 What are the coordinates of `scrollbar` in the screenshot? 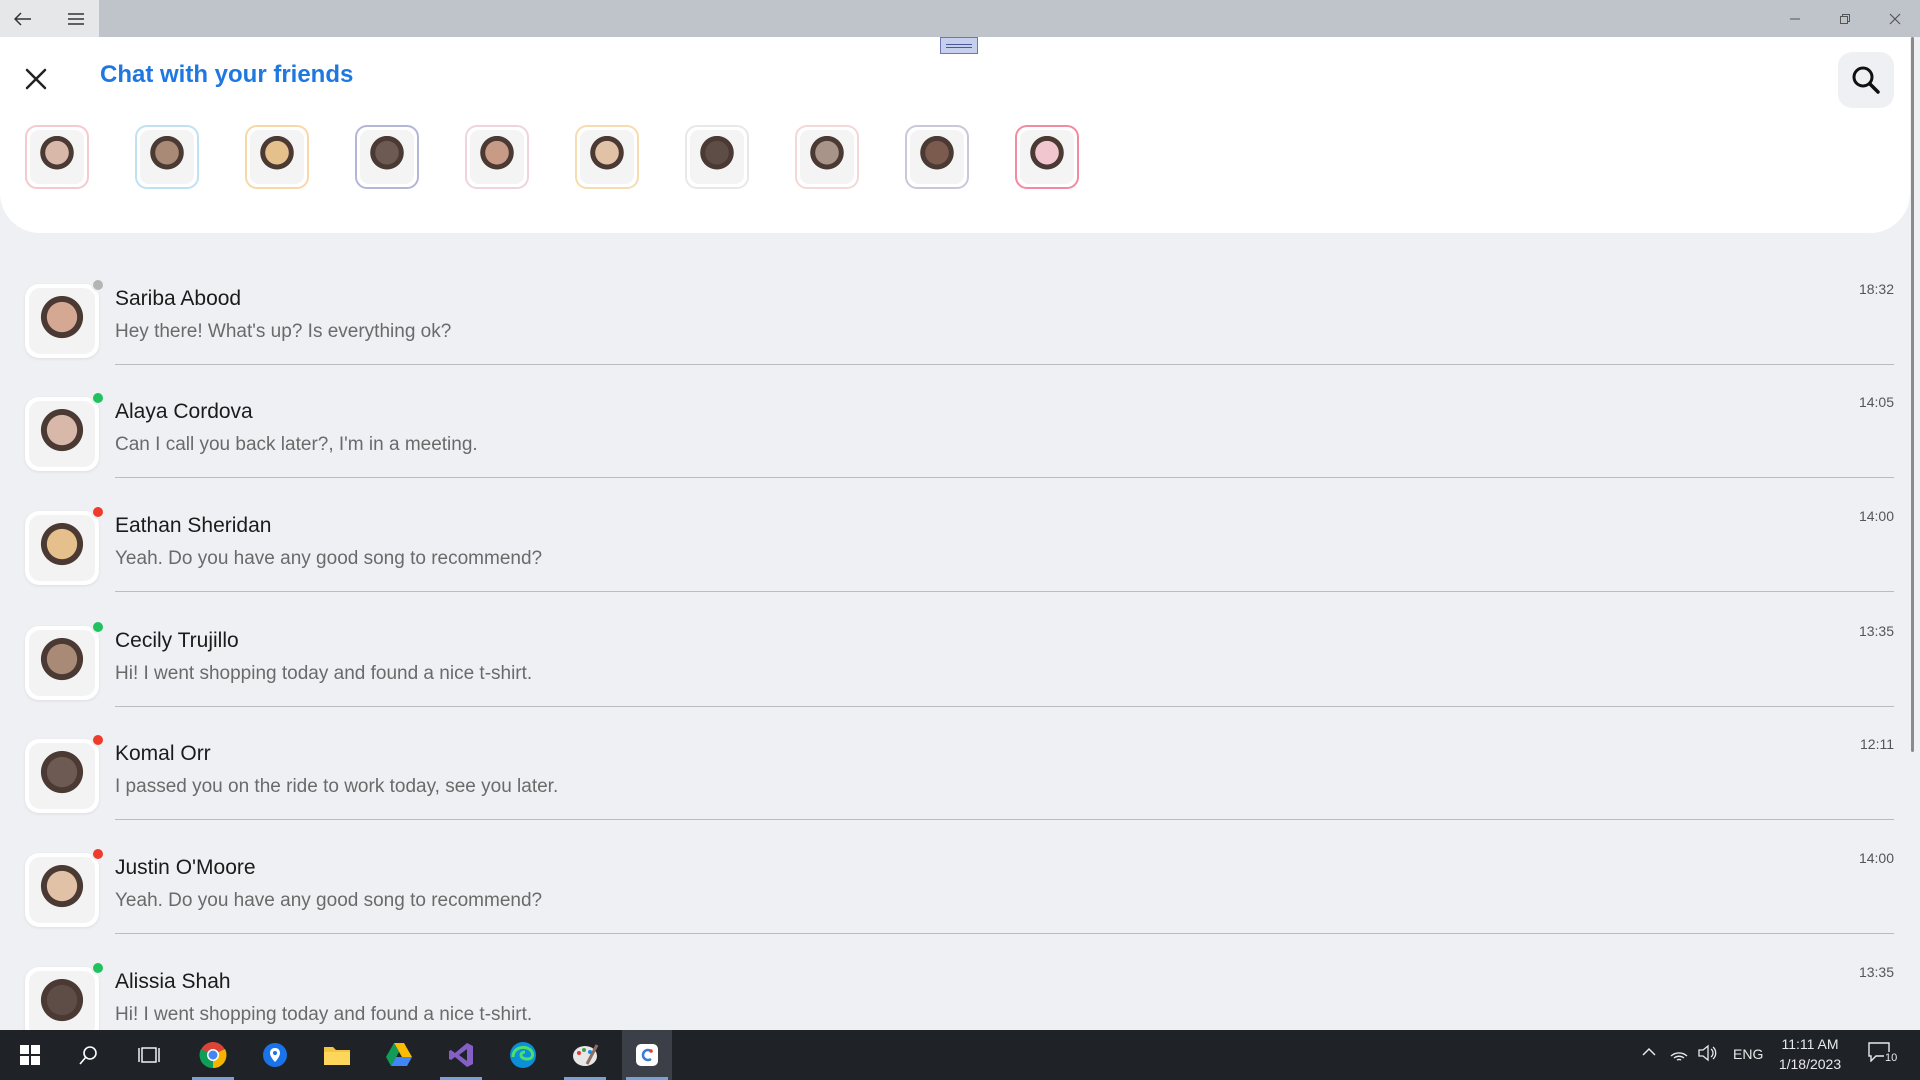 It's located at (1912, 394).